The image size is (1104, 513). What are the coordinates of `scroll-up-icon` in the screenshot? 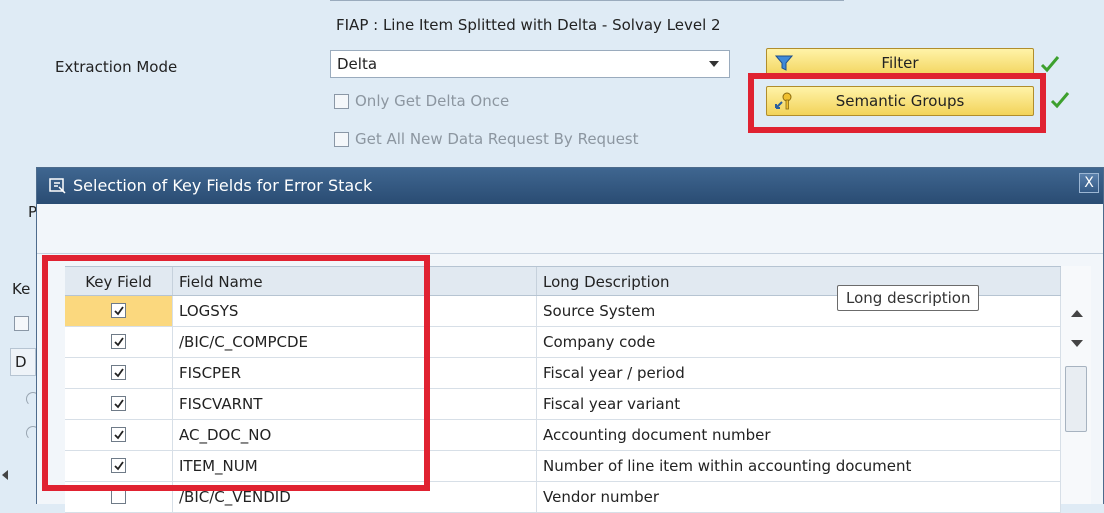 It's located at (1077, 313).